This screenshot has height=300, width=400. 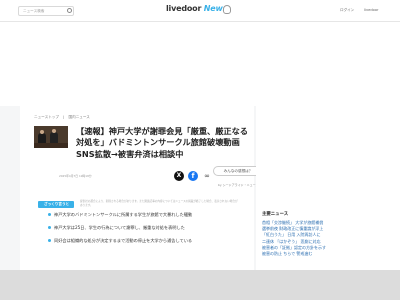 I want to click on summary-point-text: 同好会は組織的な処分が決定するまで活動の停止を大学から通告している, so click(x=123, y=240).